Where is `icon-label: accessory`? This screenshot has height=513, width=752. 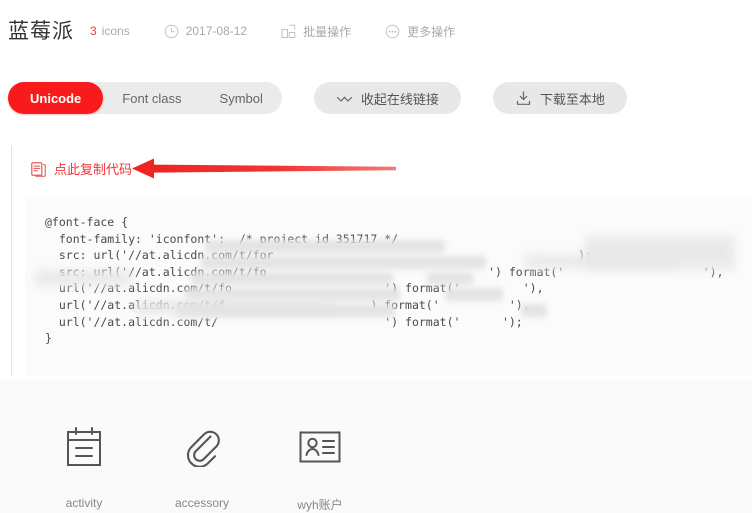 icon-label: accessory is located at coordinates (202, 503).